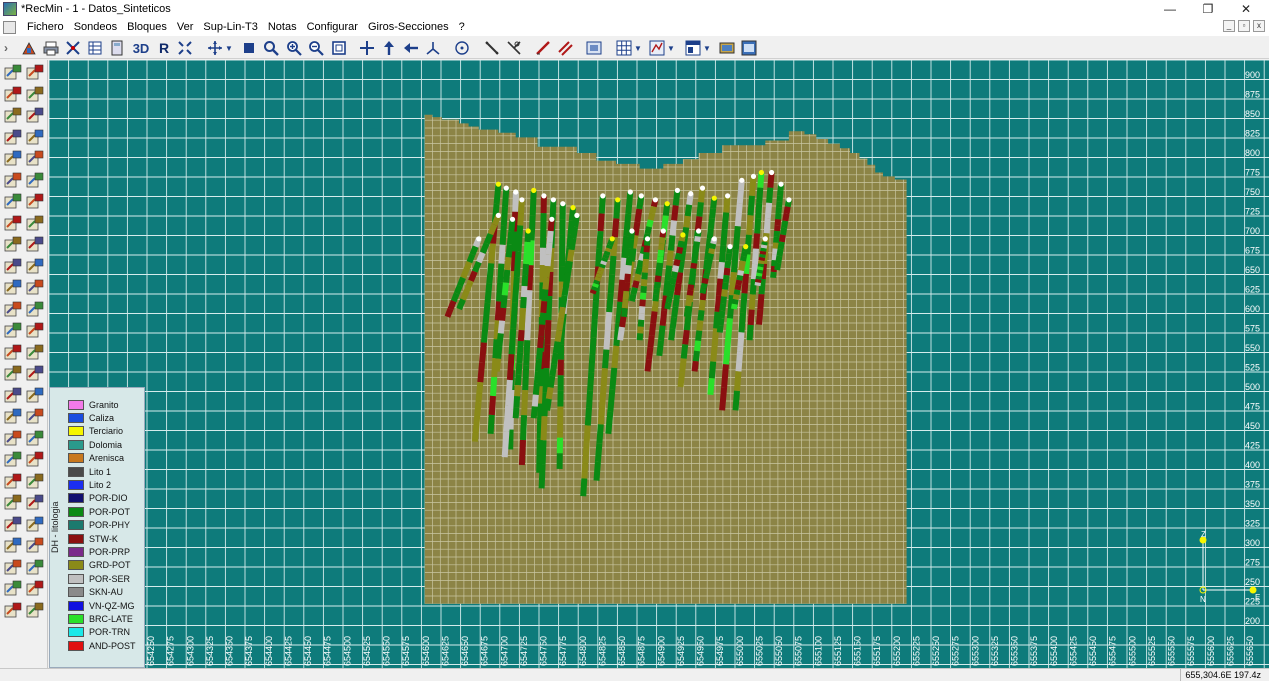 This screenshot has height=681, width=1269. What do you see at coordinates (185, 27) in the screenshot?
I see `menu-ver: Ver` at bounding box center [185, 27].